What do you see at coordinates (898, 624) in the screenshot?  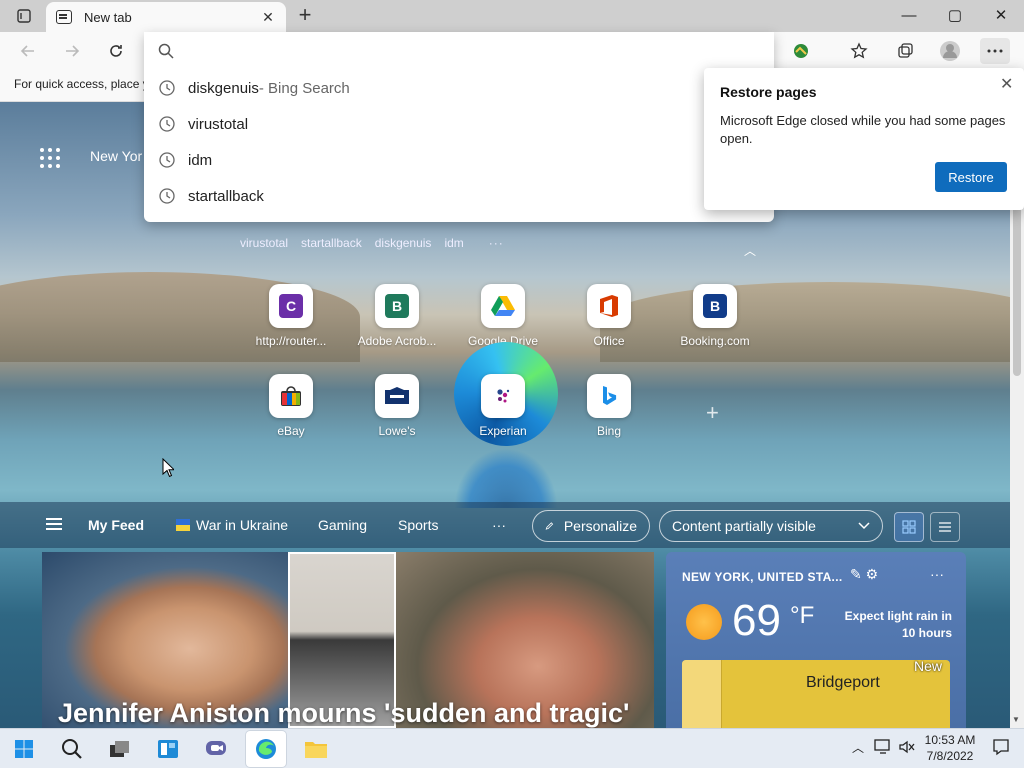 I see `weather-forecast-message: Expect light rain in 10 hours` at bounding box center [898, 624].